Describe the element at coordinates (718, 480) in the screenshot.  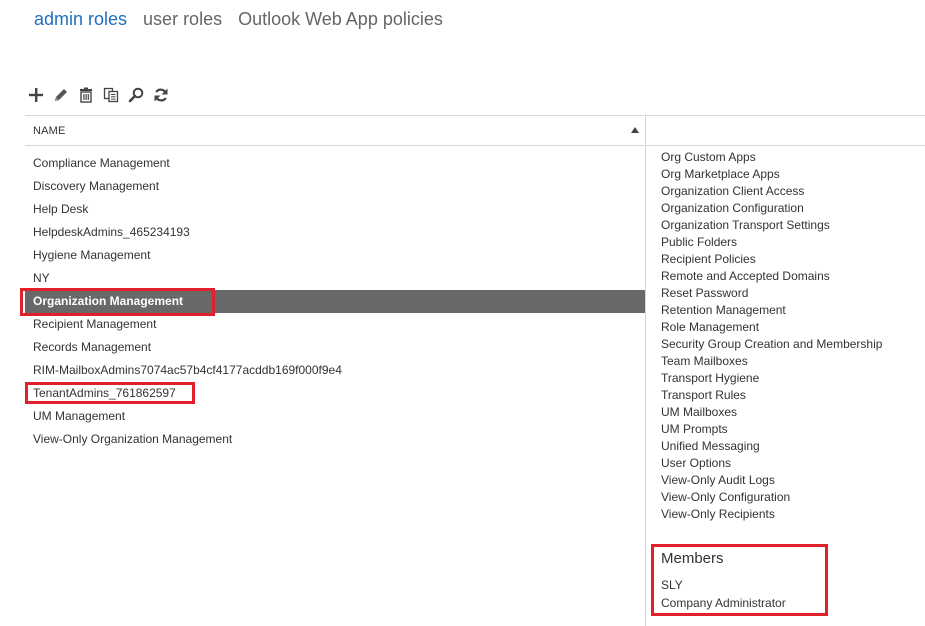
I see `role-item: View-Only Audit Logs` at that location.